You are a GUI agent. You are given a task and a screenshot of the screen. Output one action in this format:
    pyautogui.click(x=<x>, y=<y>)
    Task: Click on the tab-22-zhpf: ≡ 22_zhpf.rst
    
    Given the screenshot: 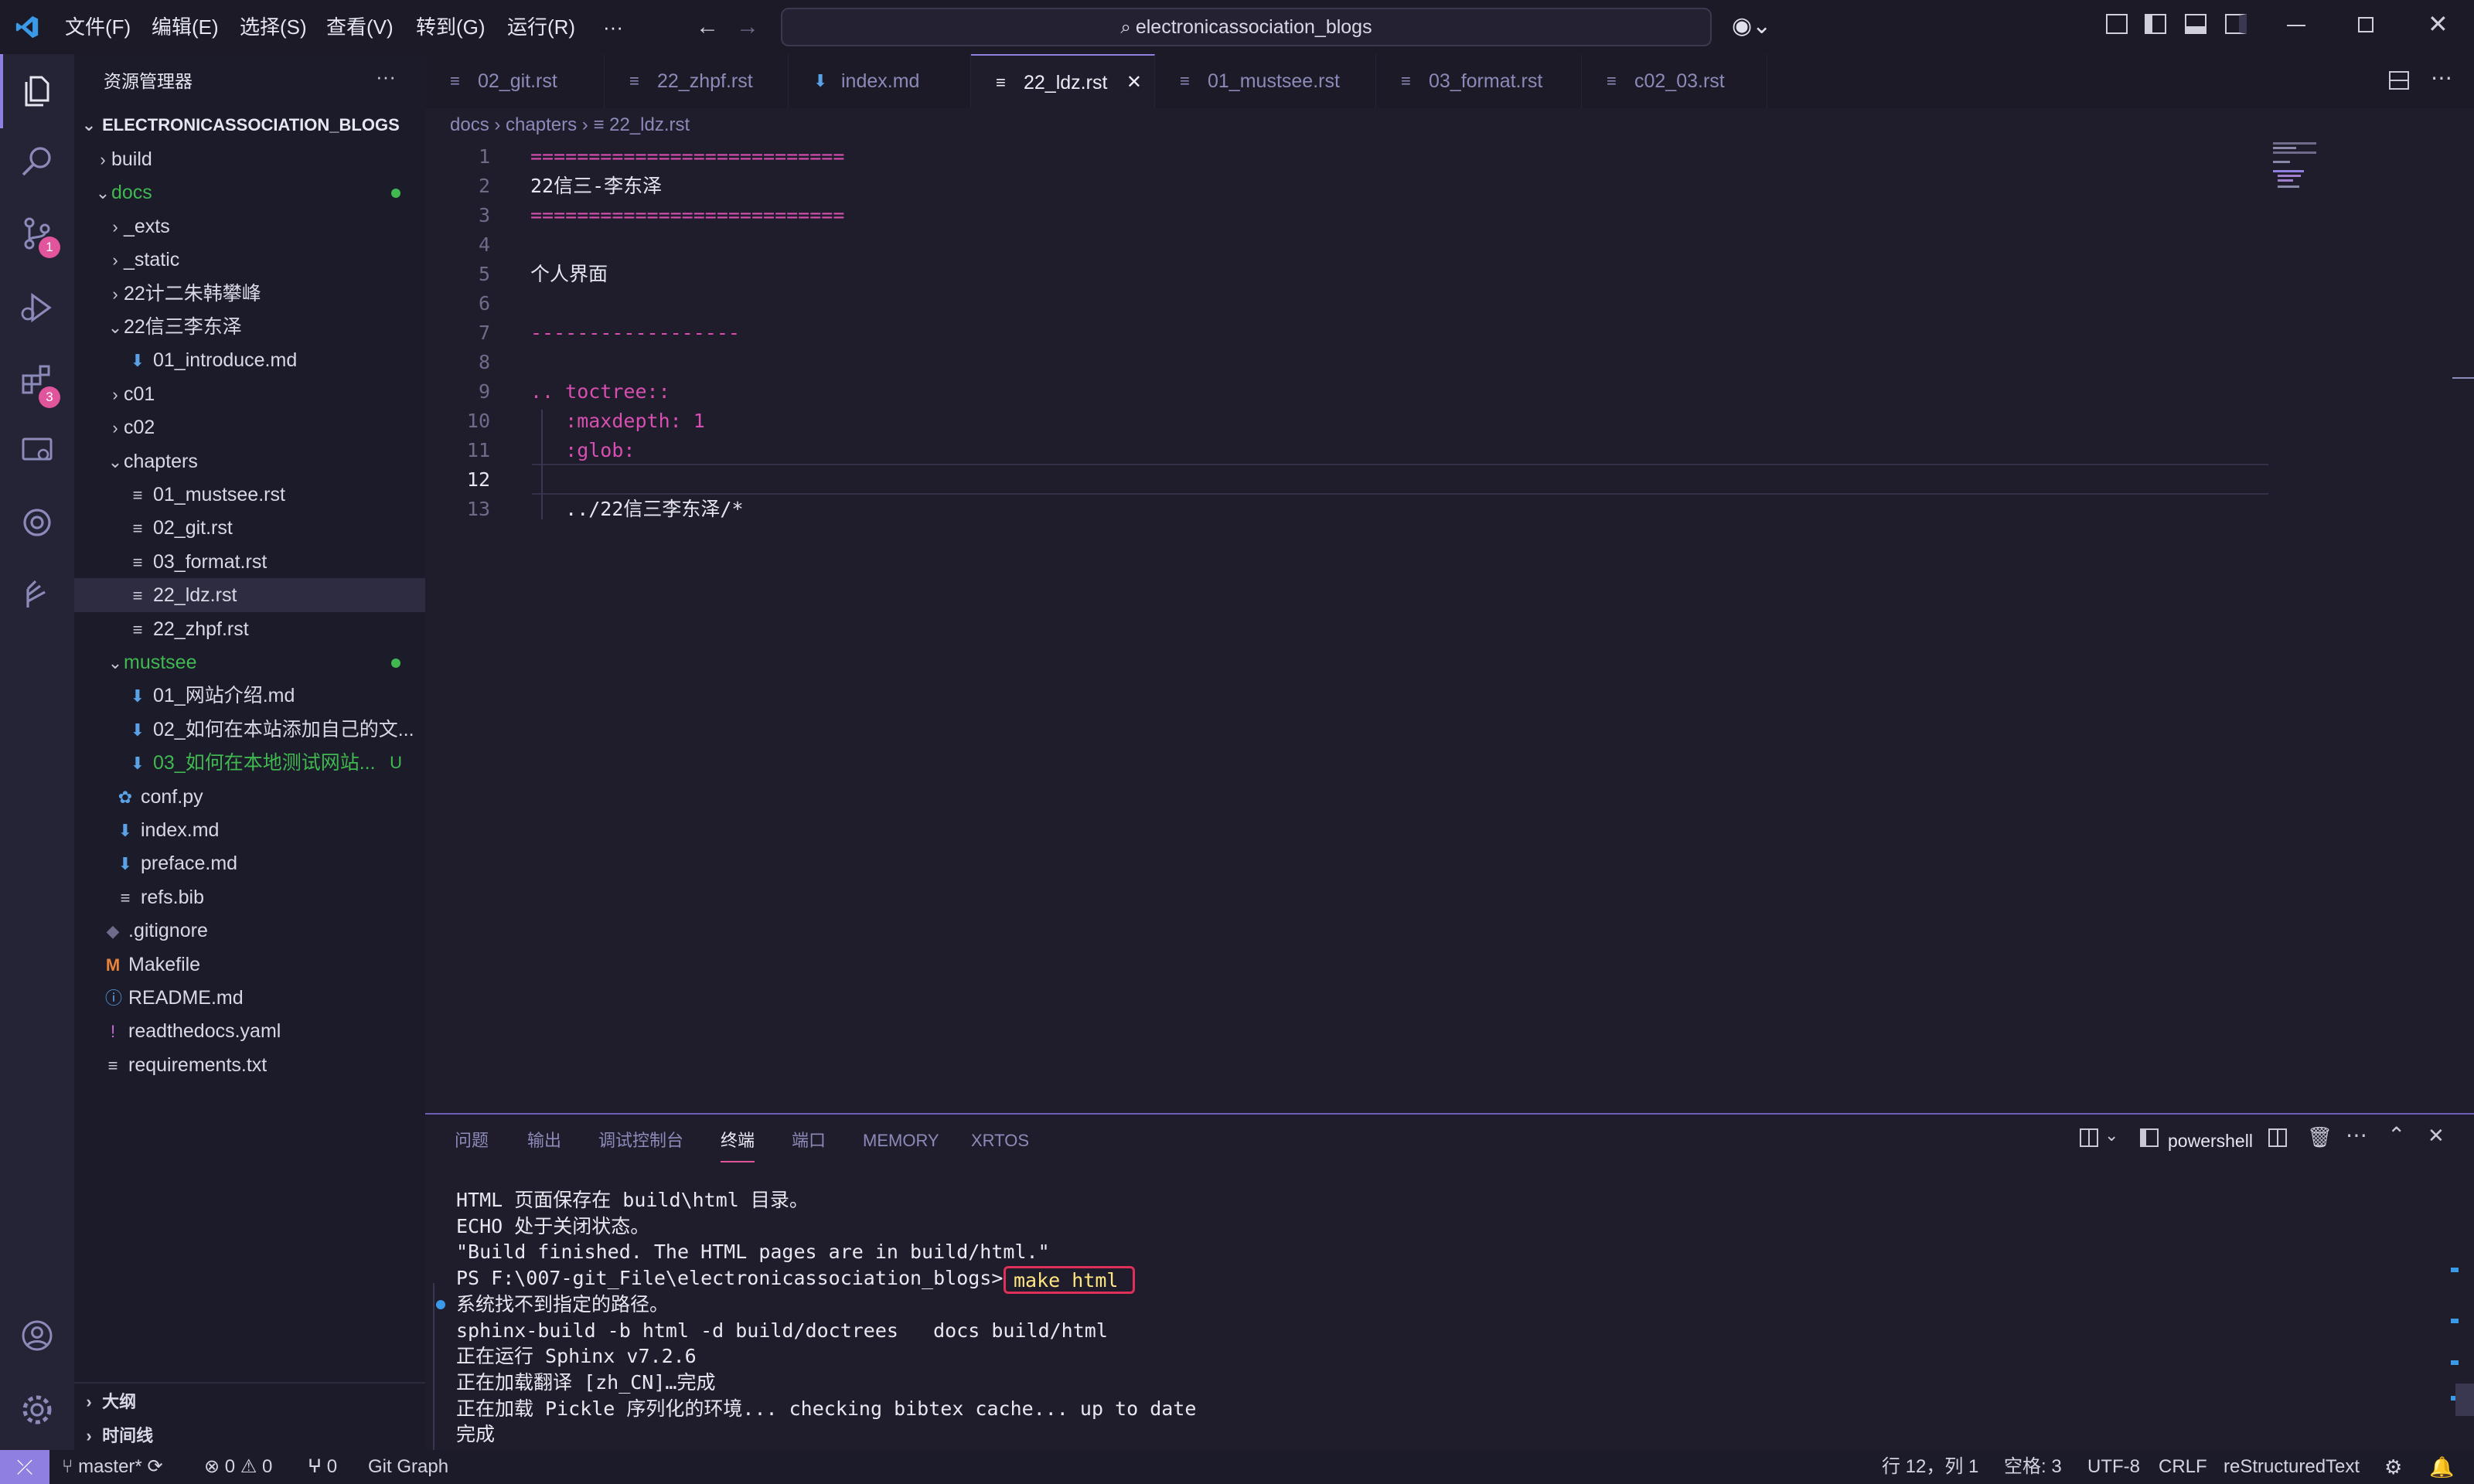 What is the action you would take?
    pyautogui.click(x=697, y=81)
    